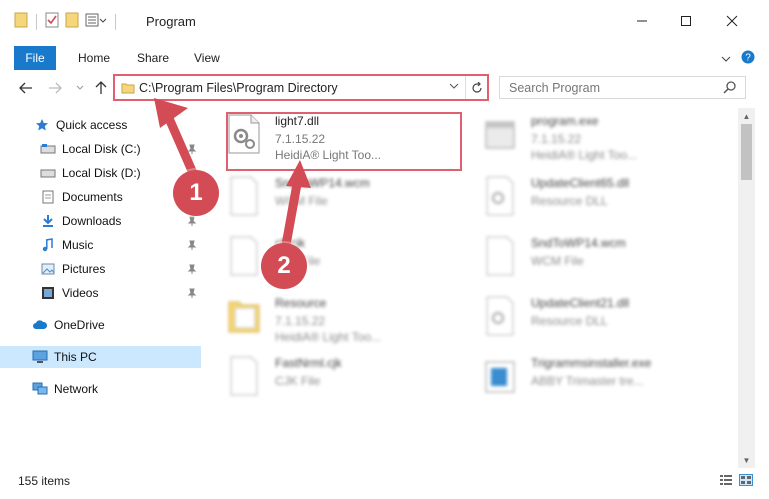 The image size is (769, 499). What do you see at coordinates (589, 199) in the screenshot?
I see `list-item: UpdateClient65.dll Resource DLL` at bounding box center [589, 199].